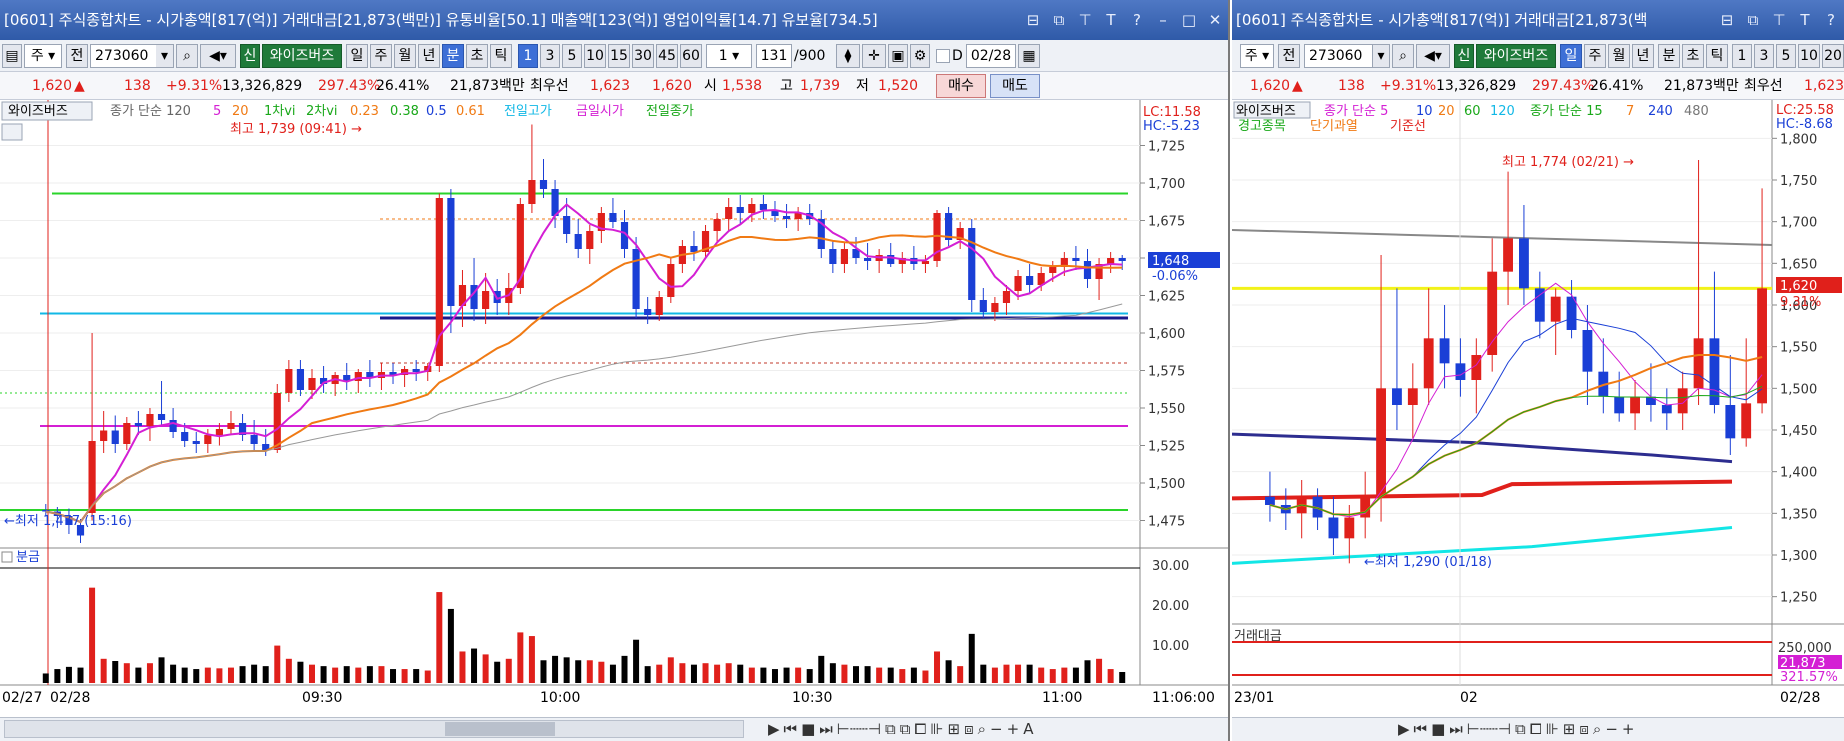 This screenshot has height=741, width=1844. Describe the element at coordinates (1809, 56) in the screenshot. I see `right-interval-10: 10` at that location.